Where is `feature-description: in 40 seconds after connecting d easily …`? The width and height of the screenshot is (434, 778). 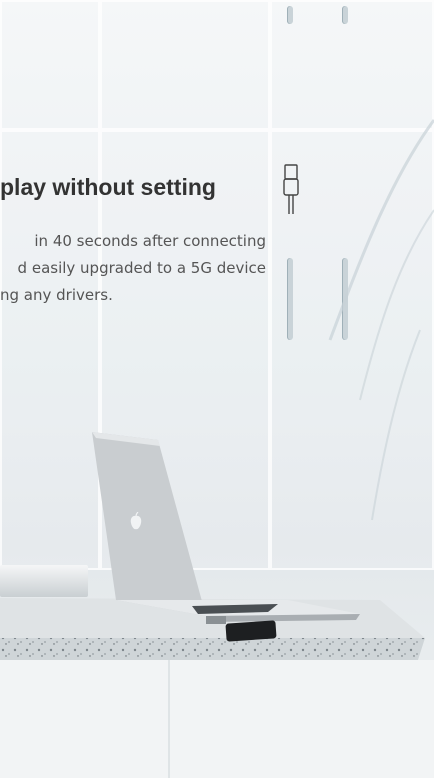 feature-description: in 40 seconds after connecting d easily … is located at coordinates (133, 268).